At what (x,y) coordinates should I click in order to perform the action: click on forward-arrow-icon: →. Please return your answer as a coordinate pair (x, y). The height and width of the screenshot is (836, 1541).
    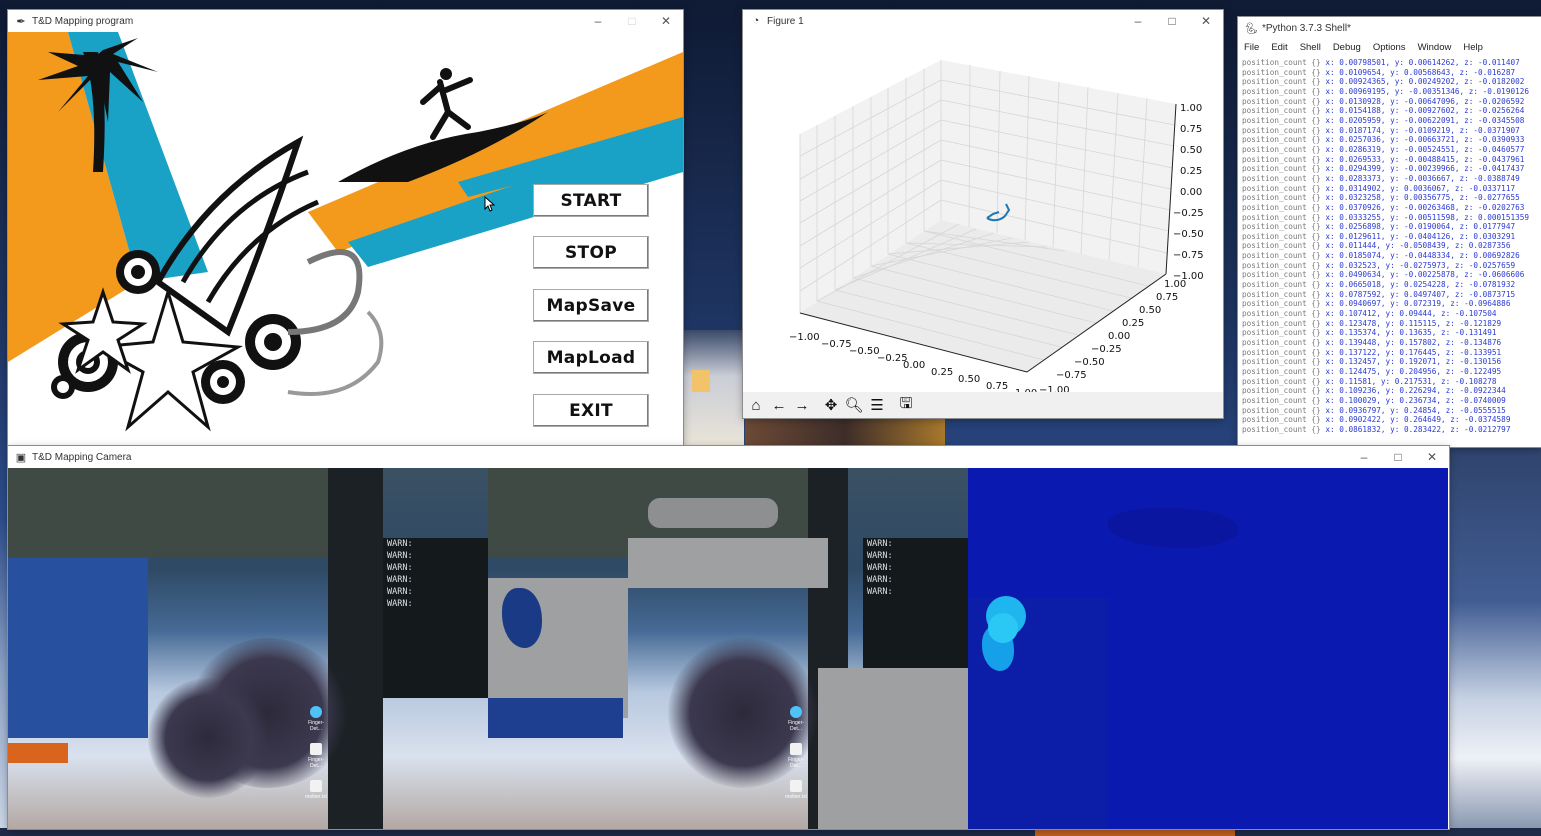
    Looking at the image, I should click on (802, 405).